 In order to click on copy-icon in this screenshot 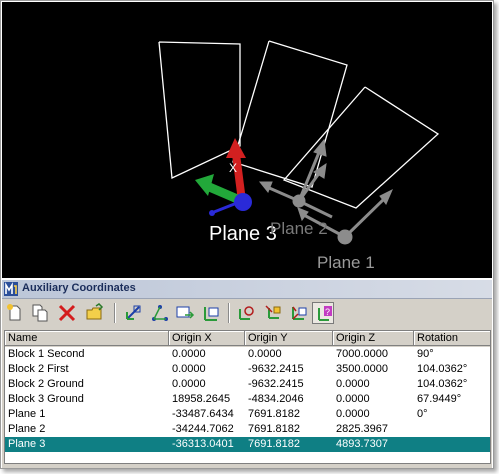, I will do `click(40, 313)`.